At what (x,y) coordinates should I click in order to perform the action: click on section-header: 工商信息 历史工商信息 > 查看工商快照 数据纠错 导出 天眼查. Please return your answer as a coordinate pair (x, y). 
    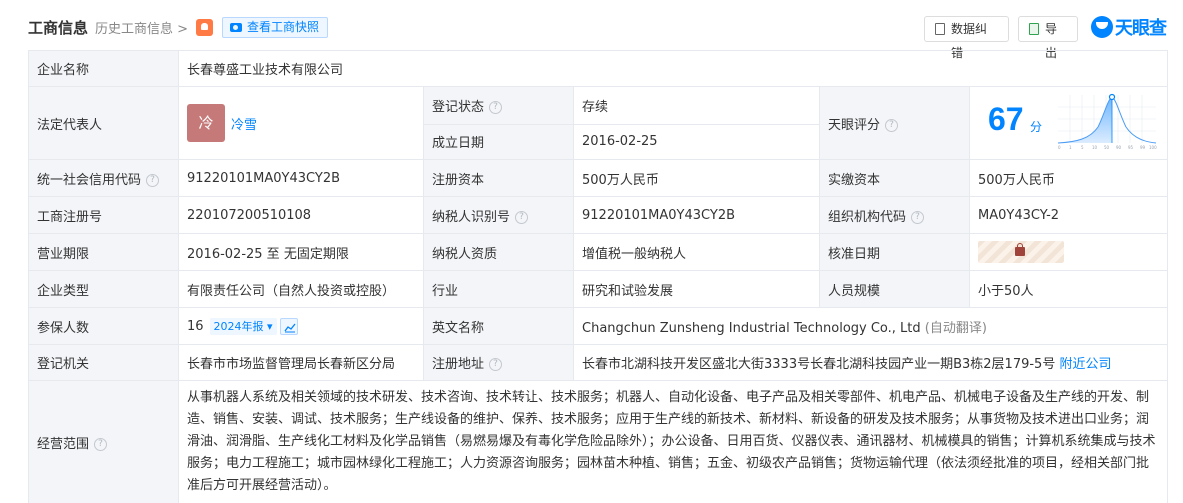
    Looking at the image, I should click on (591, 30).